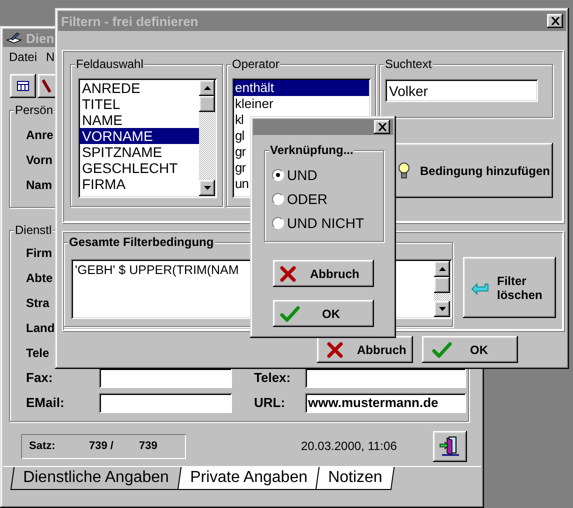 This screenshot has width=573, height=508. Describe the element at coordinates (241, 184) in the screenshot. I see `list-item: un` at that location.